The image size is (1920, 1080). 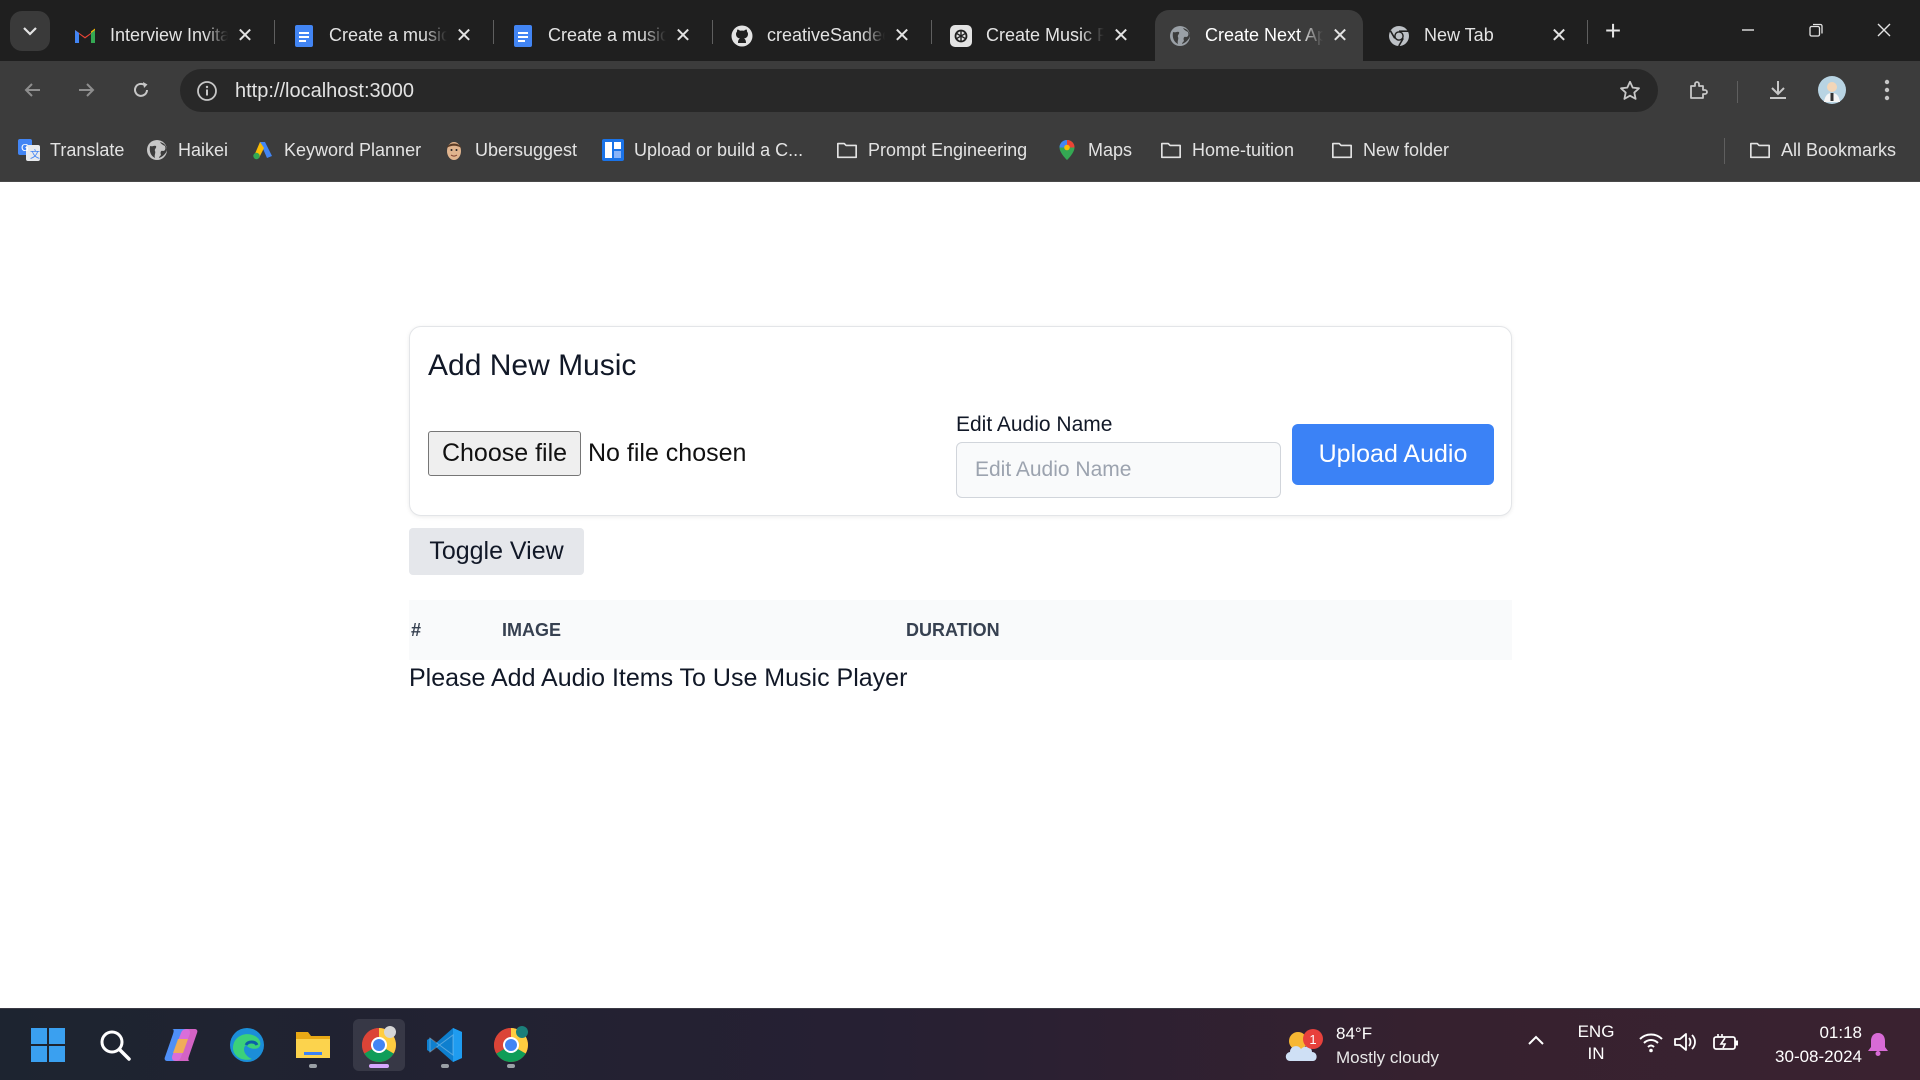 I want to click on bookmark-label: Translate, so click(x=87, y=149).